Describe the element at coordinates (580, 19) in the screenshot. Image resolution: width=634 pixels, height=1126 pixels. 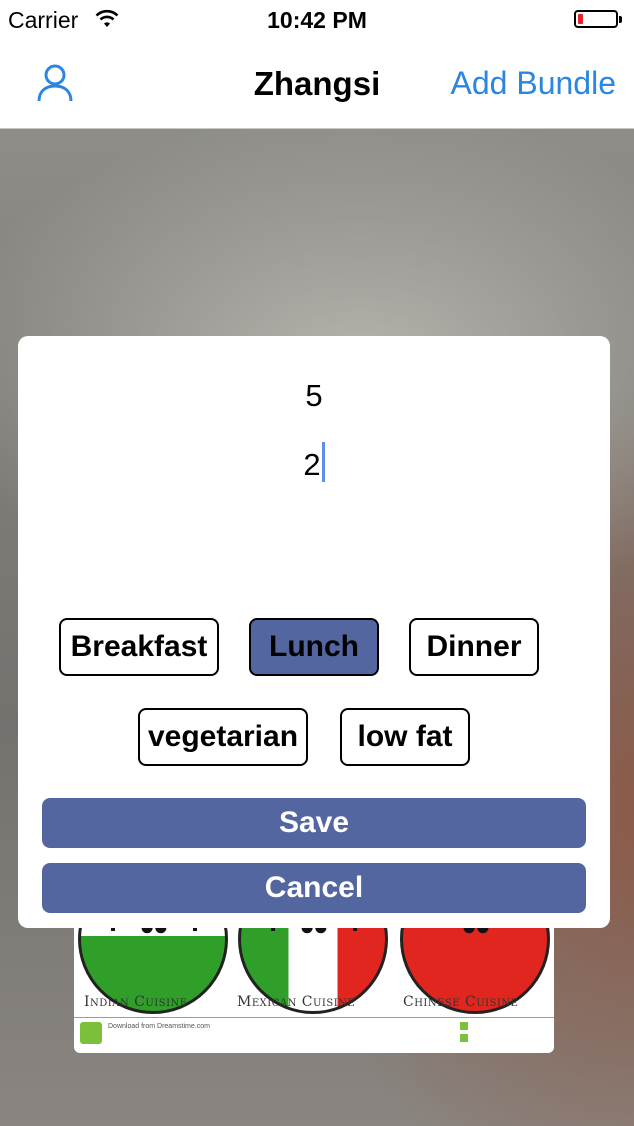
I see `battery-level` at that location.